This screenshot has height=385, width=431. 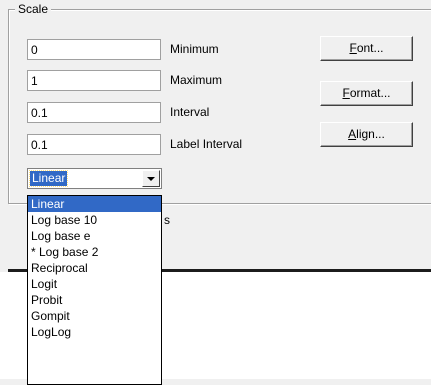 What do you see at coordinates (151, 178) in the screenshot?
I see `chevron-down-icon` at bounding box center [151, 178].